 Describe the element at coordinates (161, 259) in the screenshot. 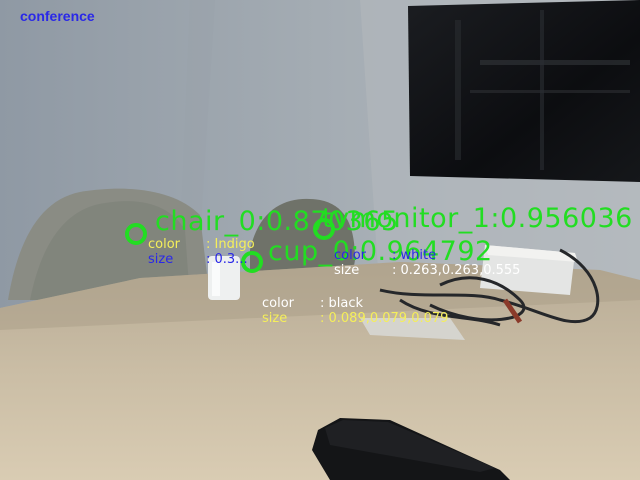

I see `chair-size-key: size` at that location.